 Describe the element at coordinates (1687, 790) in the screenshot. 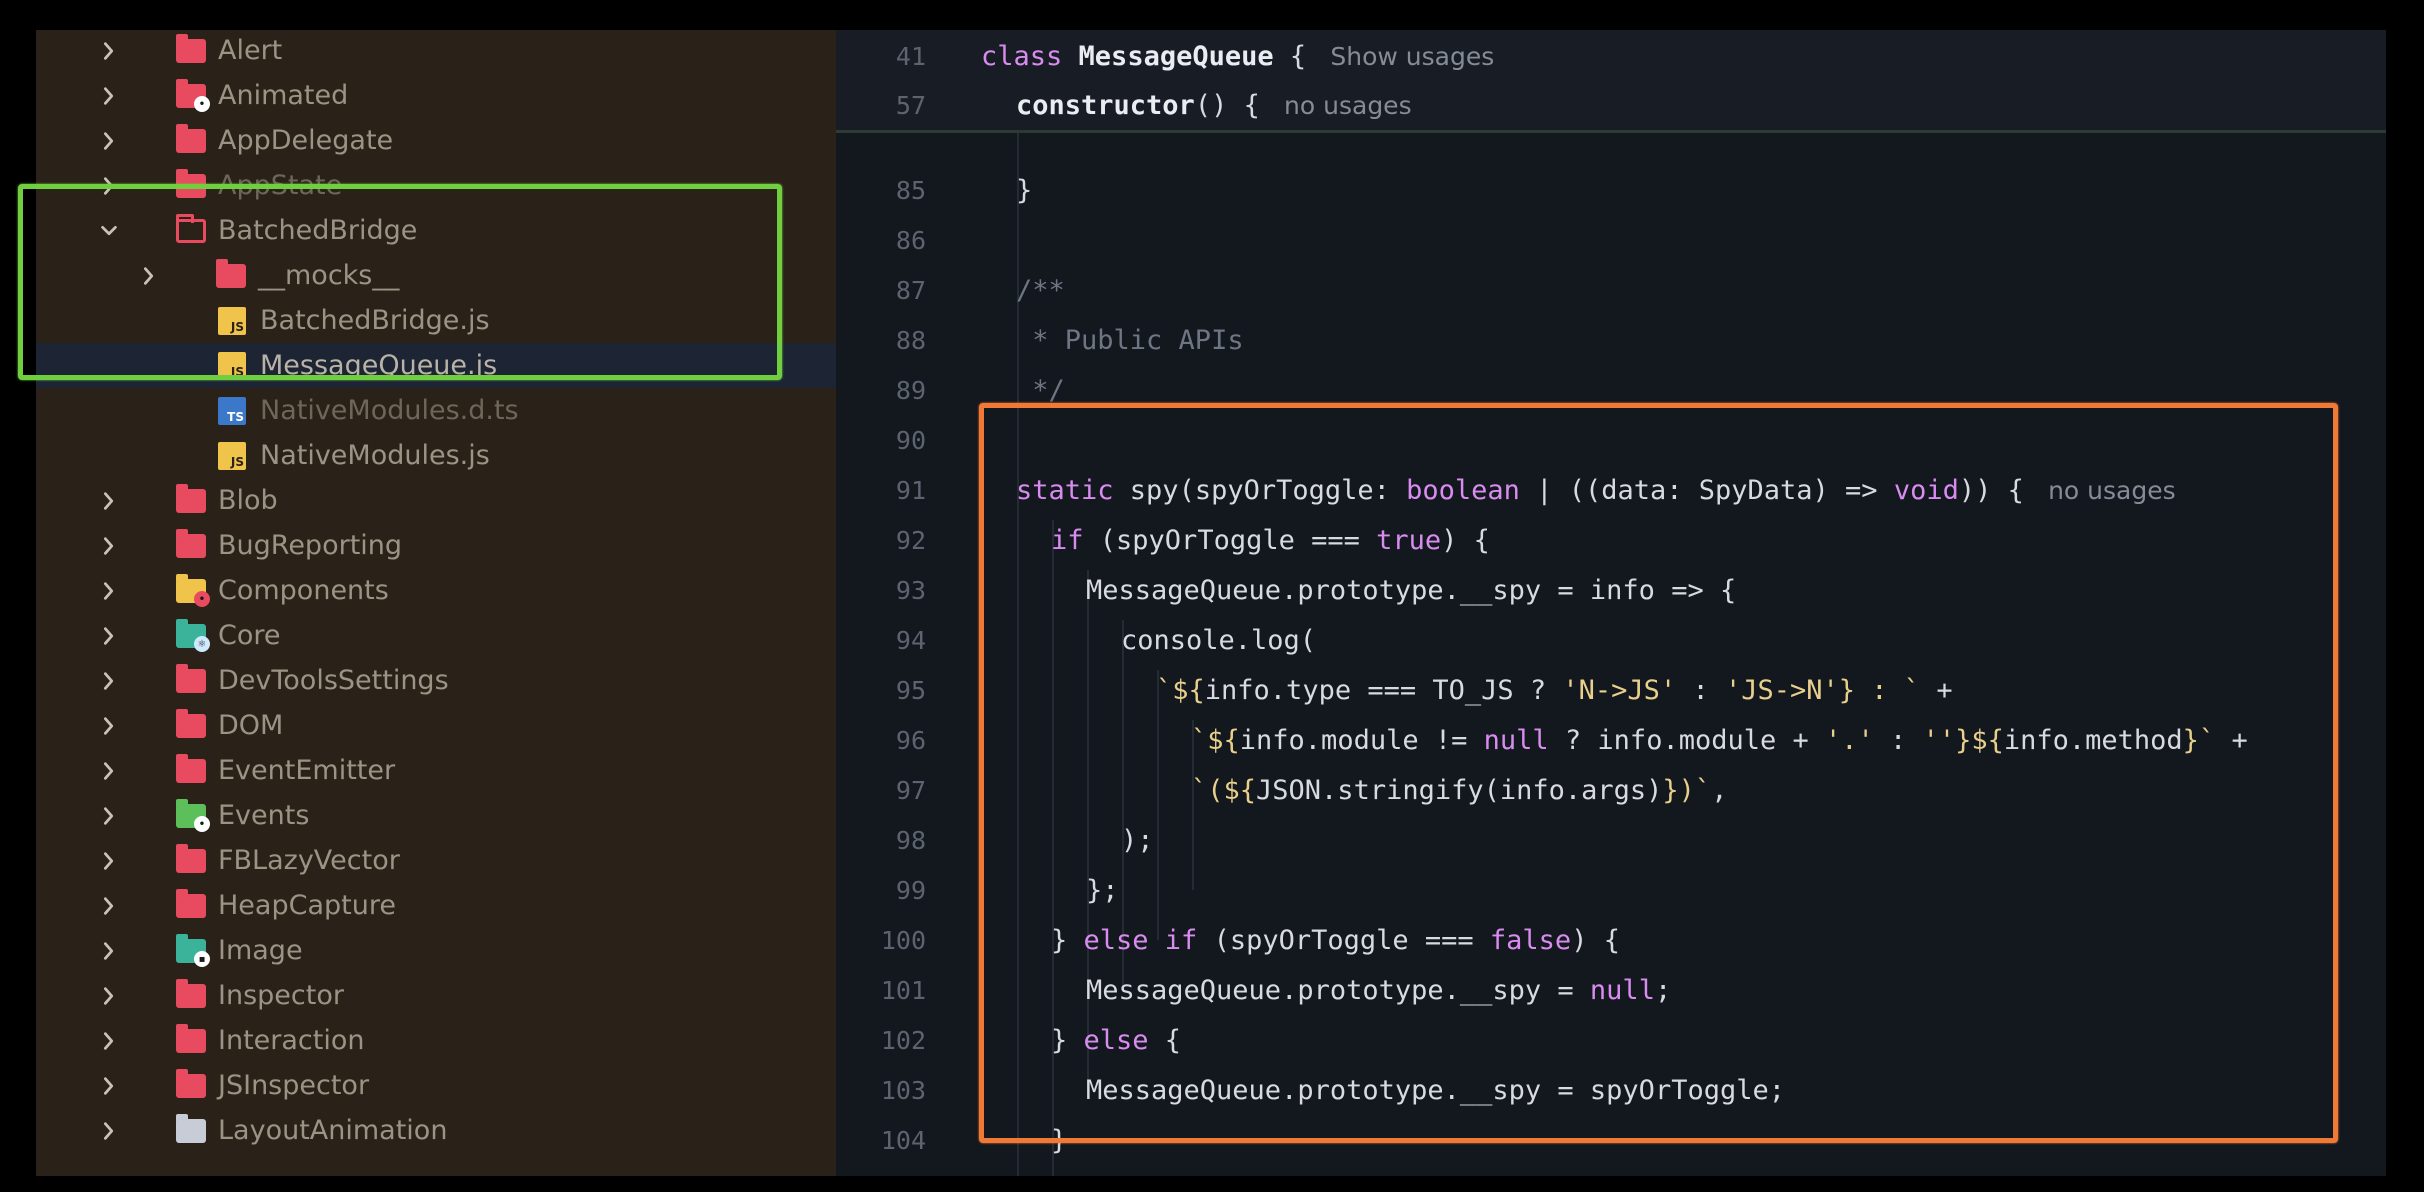

I see `code-token: })`` at that location.